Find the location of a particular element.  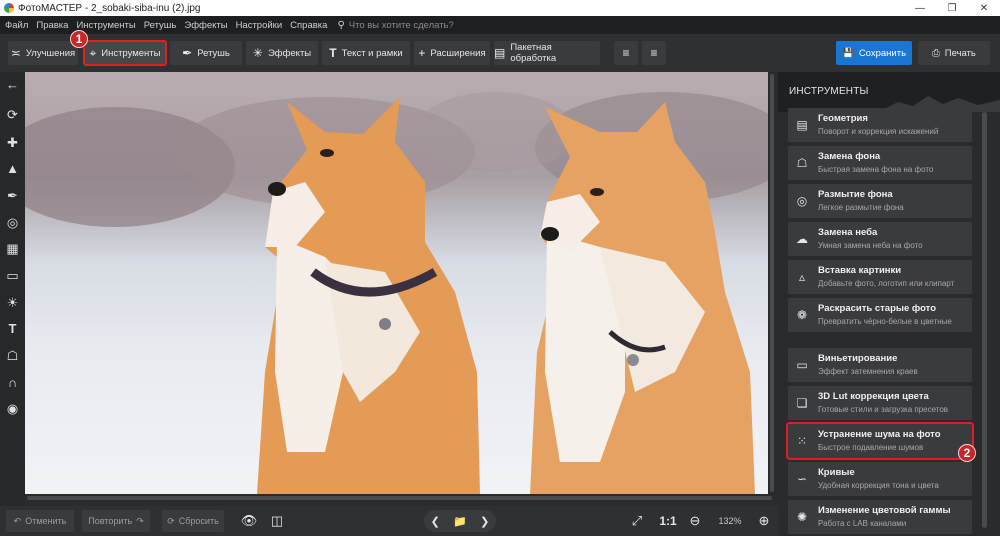

noise-icon: ⁙ is located at coordinates (802, 441).